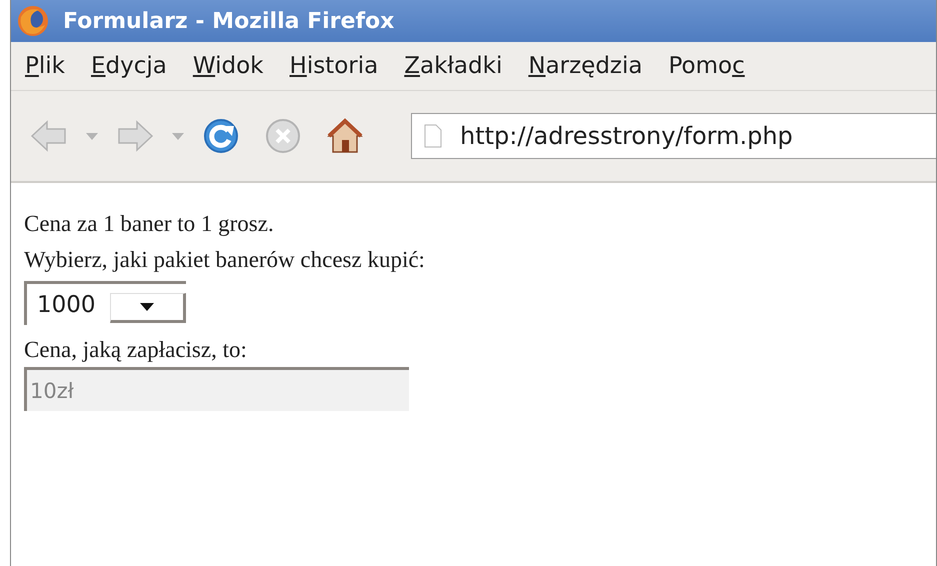  I want to click on menu-item: Pomoc, so click(706, 66).